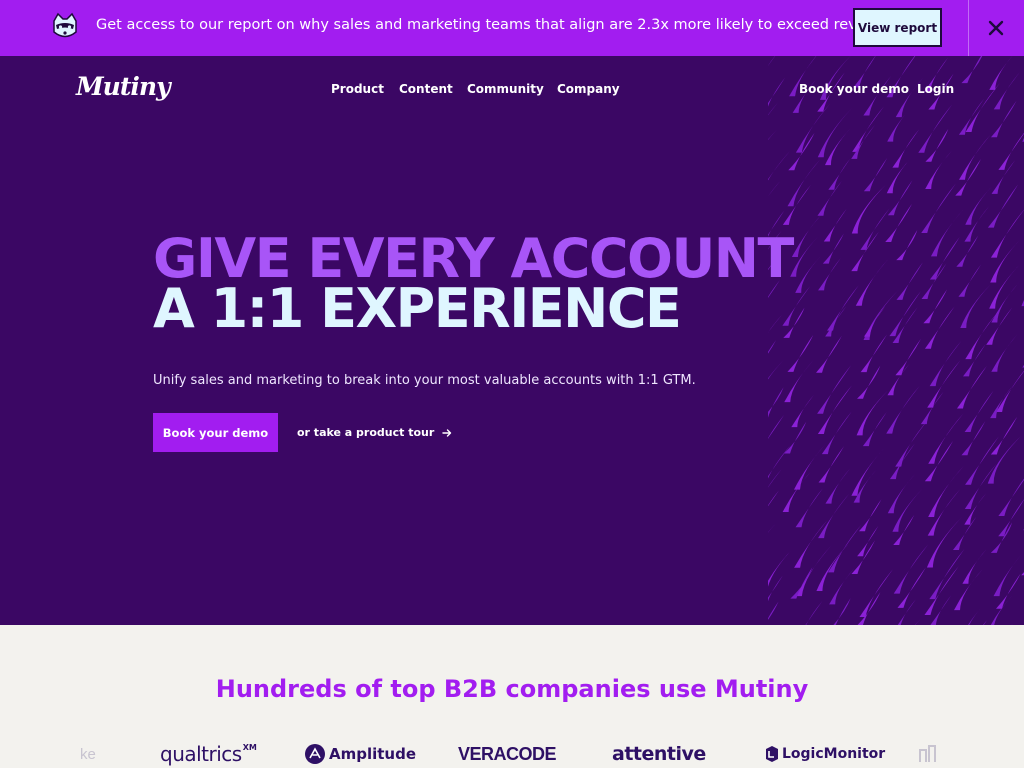 This screenshot has height=768, width=1024. What do you see at coordinates (373, 754) in the screenshot?
I see `amplitude-text: Amplitude` at bounding box center [373, 754].